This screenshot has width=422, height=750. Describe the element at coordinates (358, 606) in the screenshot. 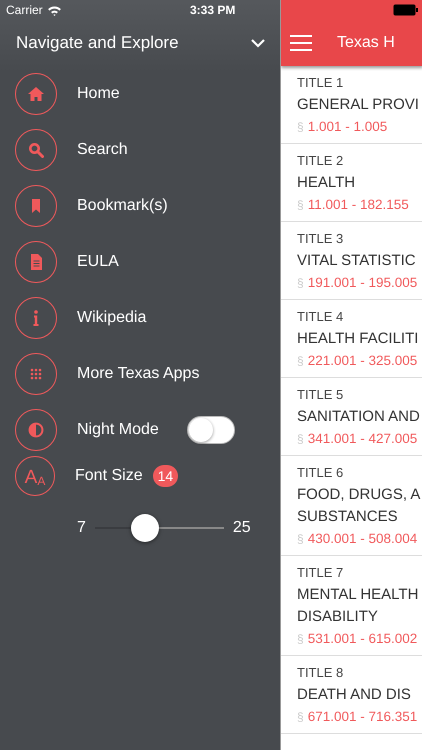

I see `title-name: MENTAL HEALTH DISABILITY` at that location.